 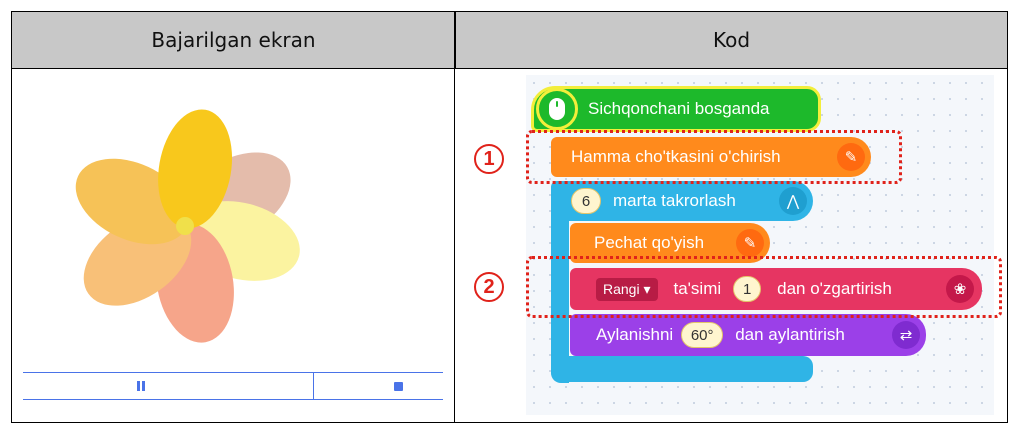 What do you see at coordinates (489, 287) in the screenshot?
I see `marker-two: 2` at bounding box center [489, 287].